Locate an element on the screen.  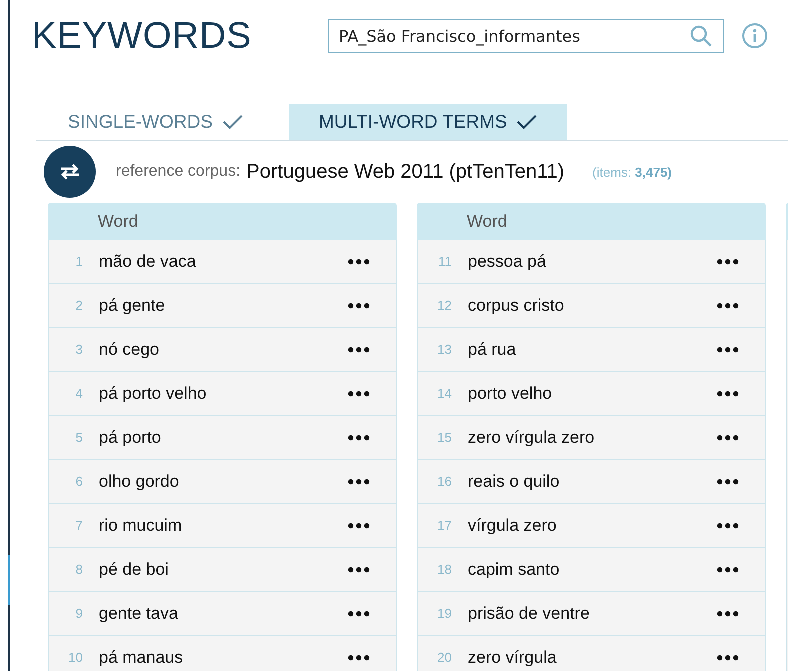
search-field: PA_São Francisco_informantes is located at coordinates (526, 36).